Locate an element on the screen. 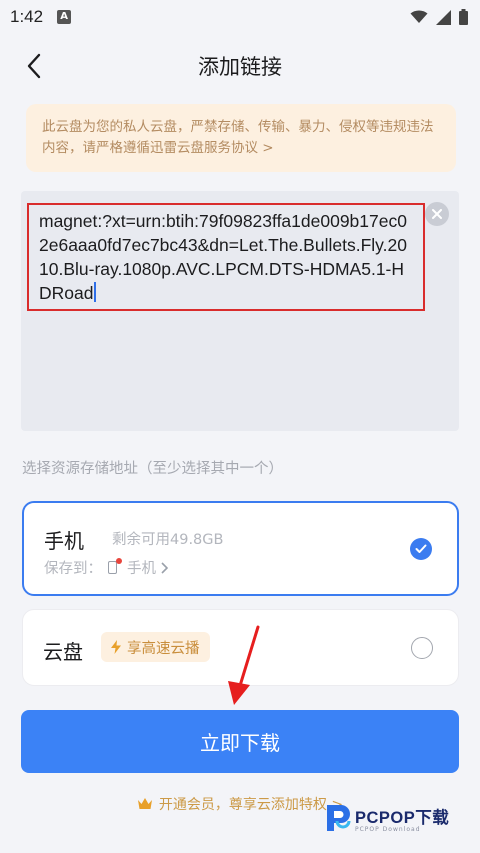  save-path-target: 手机 is located at coordinates (141, 569).